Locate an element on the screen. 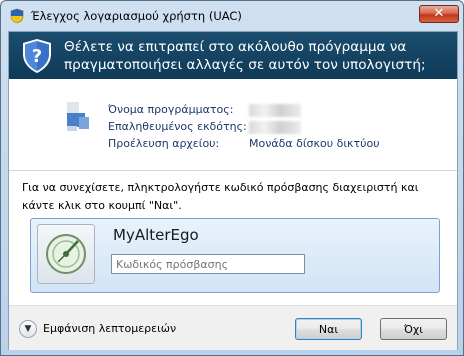  password-field is located at coordinates (208, 264).